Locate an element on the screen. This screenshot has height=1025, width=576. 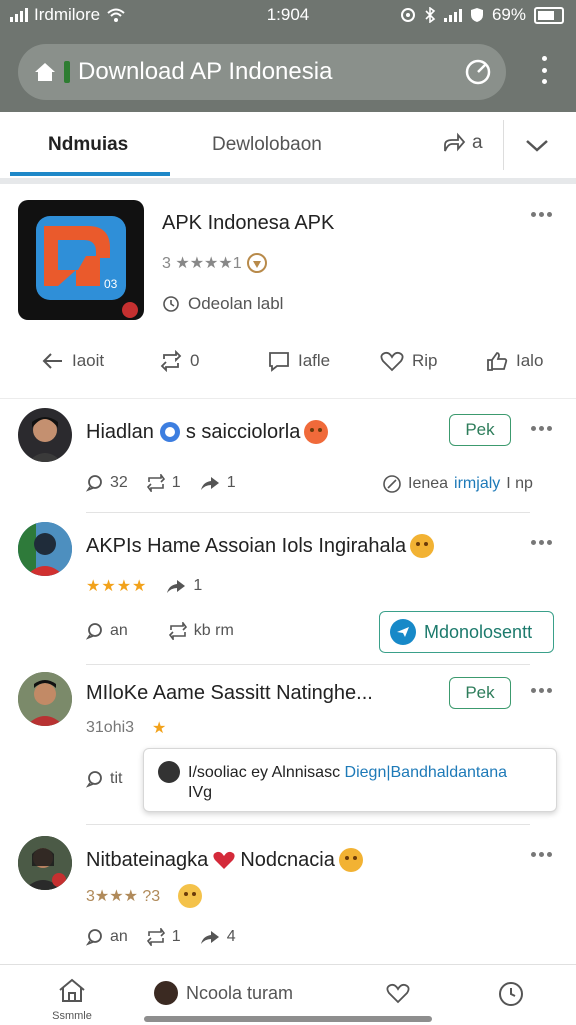
post-stats: 32 1 1 is located at coordinates (161, 483).